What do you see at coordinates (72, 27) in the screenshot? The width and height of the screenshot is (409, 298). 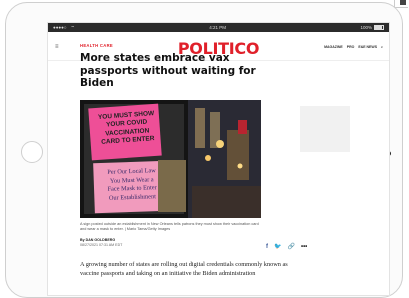 I see `wifi-icon: ⌔` at bounding box center [72, 27].